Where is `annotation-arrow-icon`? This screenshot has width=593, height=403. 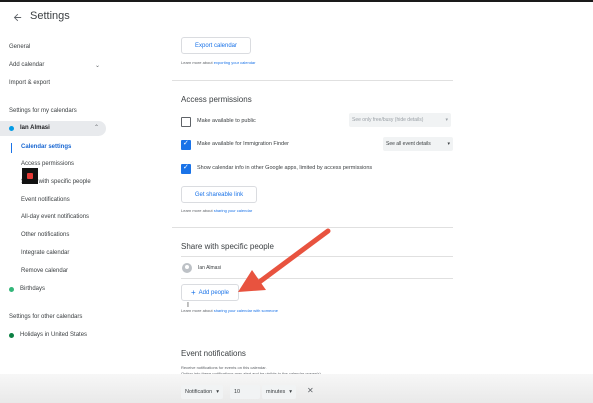 annotation-arrow-icon is located at coordinates (284, 260).